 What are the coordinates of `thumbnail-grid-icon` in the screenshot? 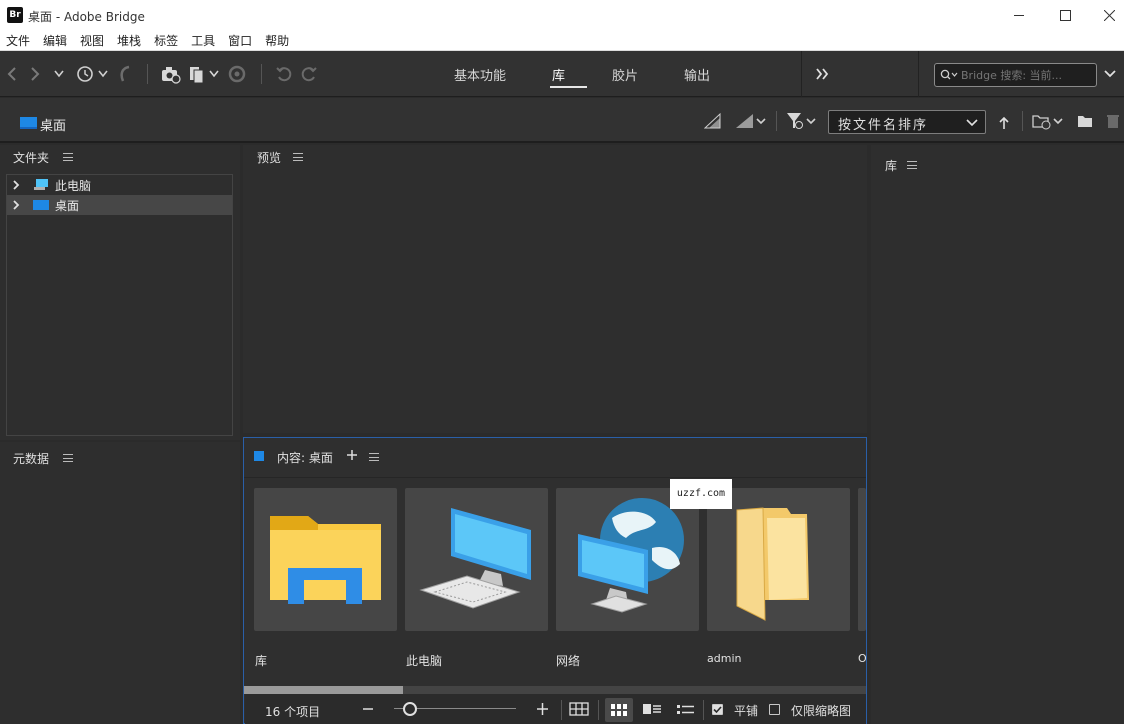 It's located at (619, 710).